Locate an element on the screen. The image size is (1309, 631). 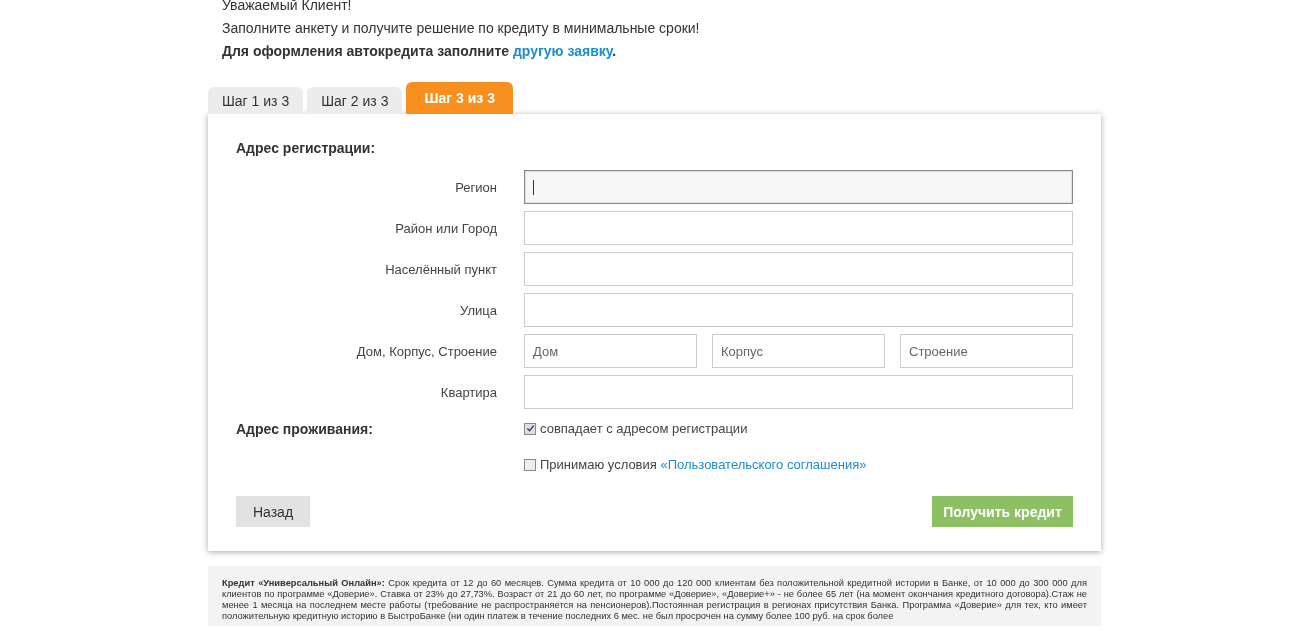
field-label: Регион is located at coordinates (475, 187).